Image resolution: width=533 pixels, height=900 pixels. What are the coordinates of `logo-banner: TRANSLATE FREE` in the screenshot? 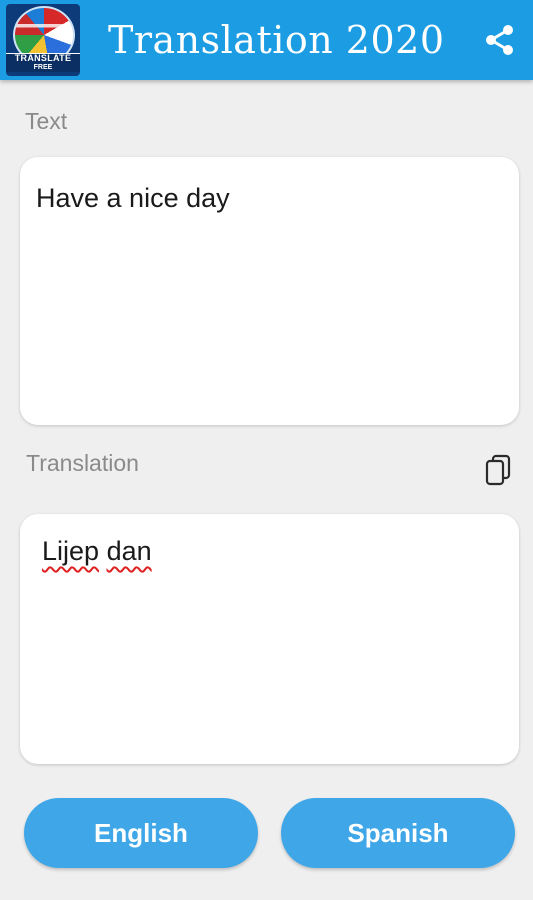 It's located at (43, 62).